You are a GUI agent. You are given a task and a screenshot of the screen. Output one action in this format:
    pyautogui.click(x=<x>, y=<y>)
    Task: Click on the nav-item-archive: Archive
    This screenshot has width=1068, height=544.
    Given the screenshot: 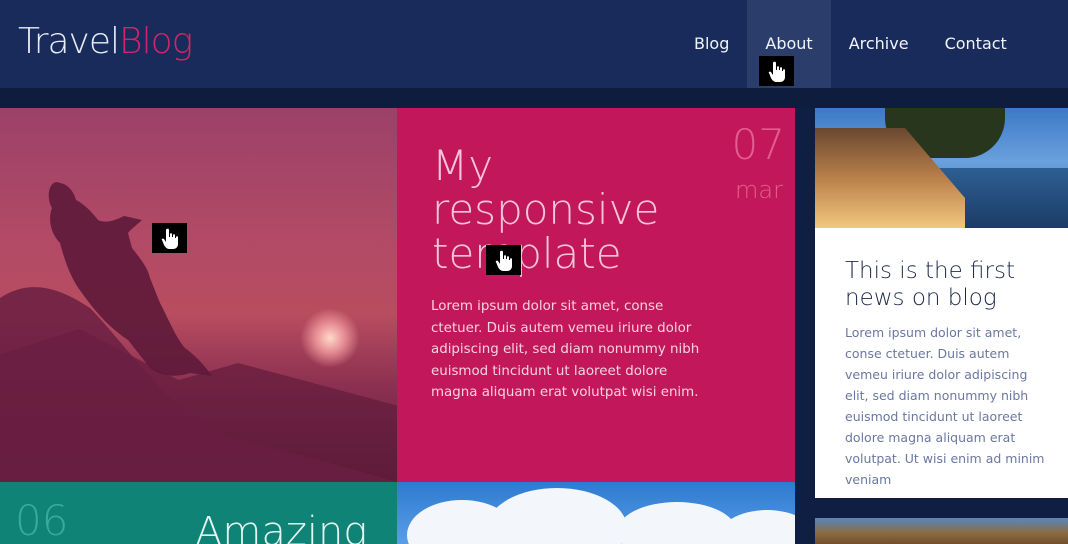 What is the action you would take?
    pyautogui.click(x=879, y=44)
    